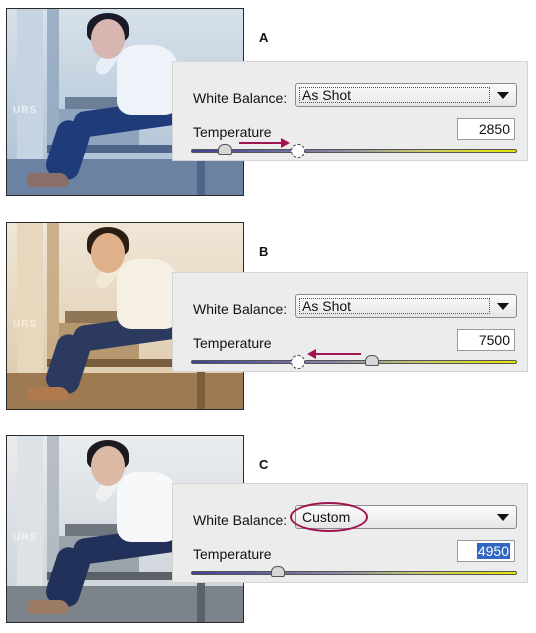 The height and width of the screenshot is (633, 536). I want to click on arrow-head, so click(285, 143).